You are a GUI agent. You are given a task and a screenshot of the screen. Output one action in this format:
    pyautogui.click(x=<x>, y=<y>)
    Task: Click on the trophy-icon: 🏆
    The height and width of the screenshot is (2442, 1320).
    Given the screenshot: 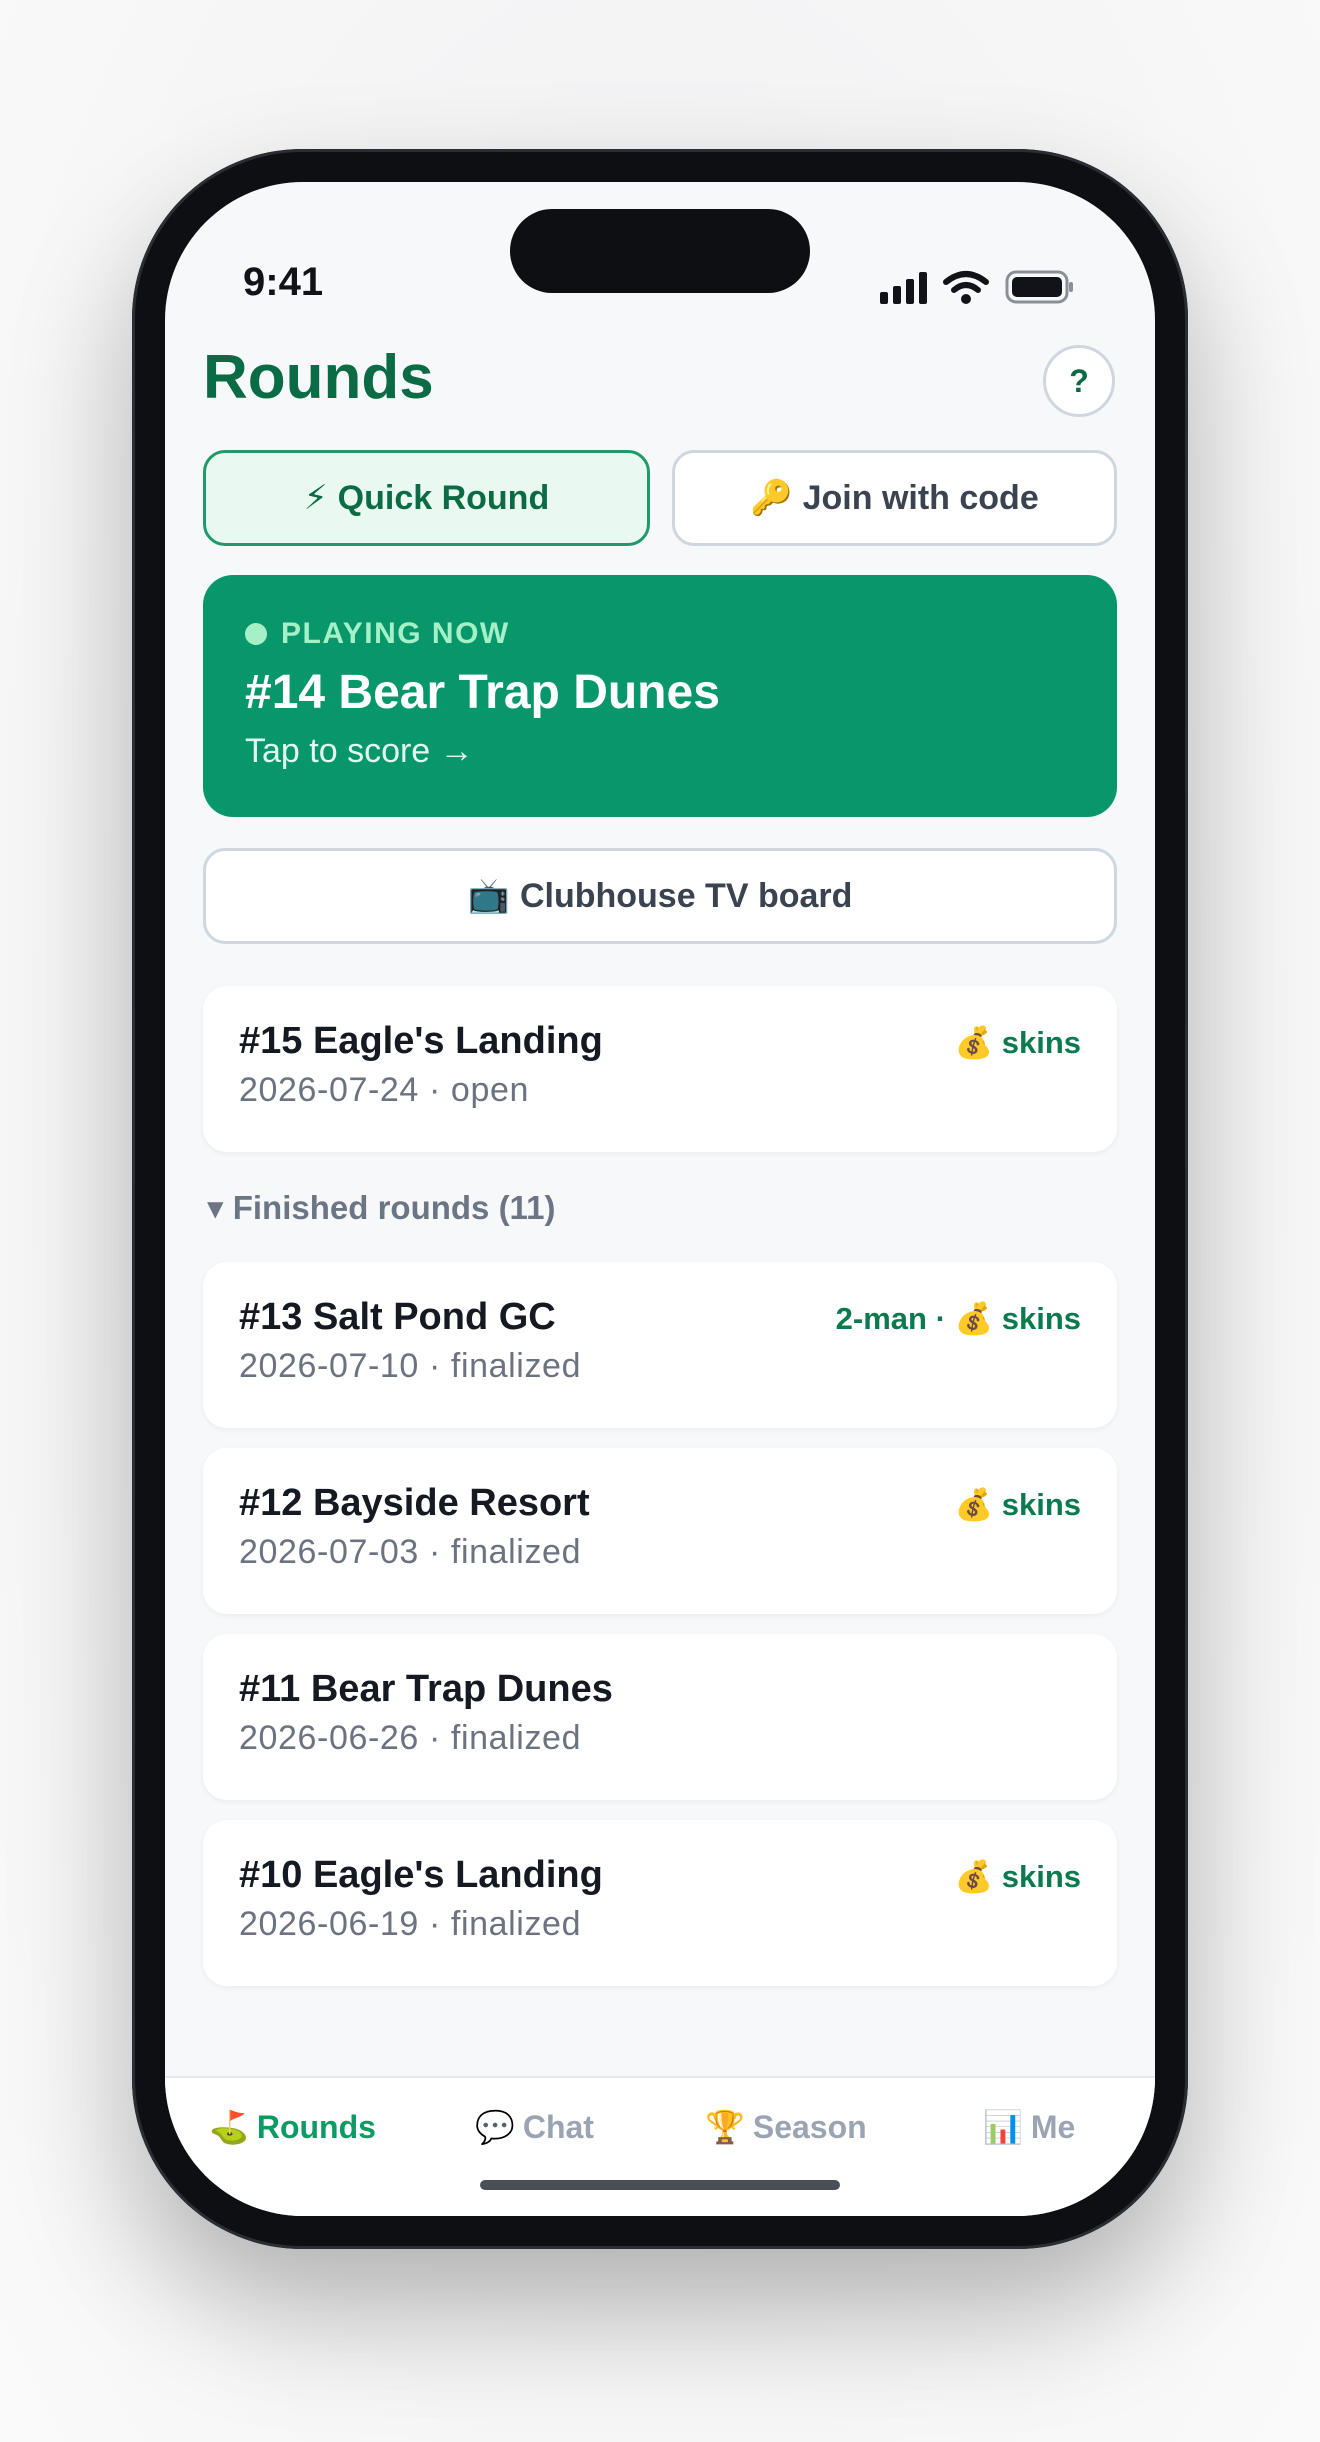 What is the action you would take?
    pyautogui.click(x=725, y=2127)
    